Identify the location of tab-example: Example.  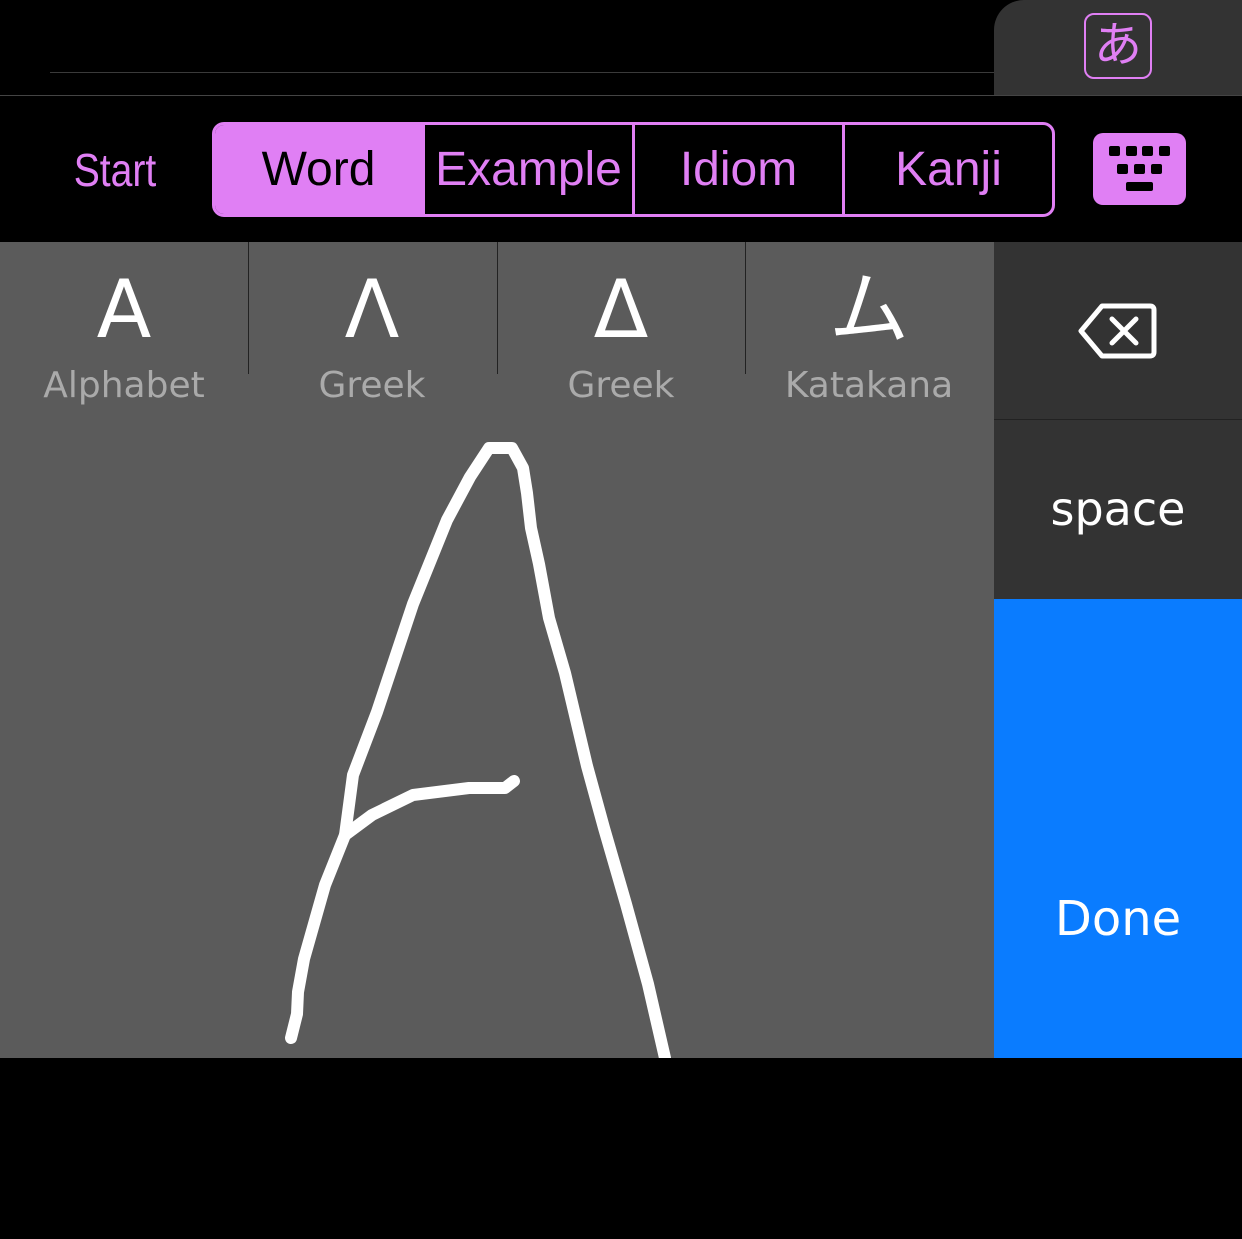
(527, 169).